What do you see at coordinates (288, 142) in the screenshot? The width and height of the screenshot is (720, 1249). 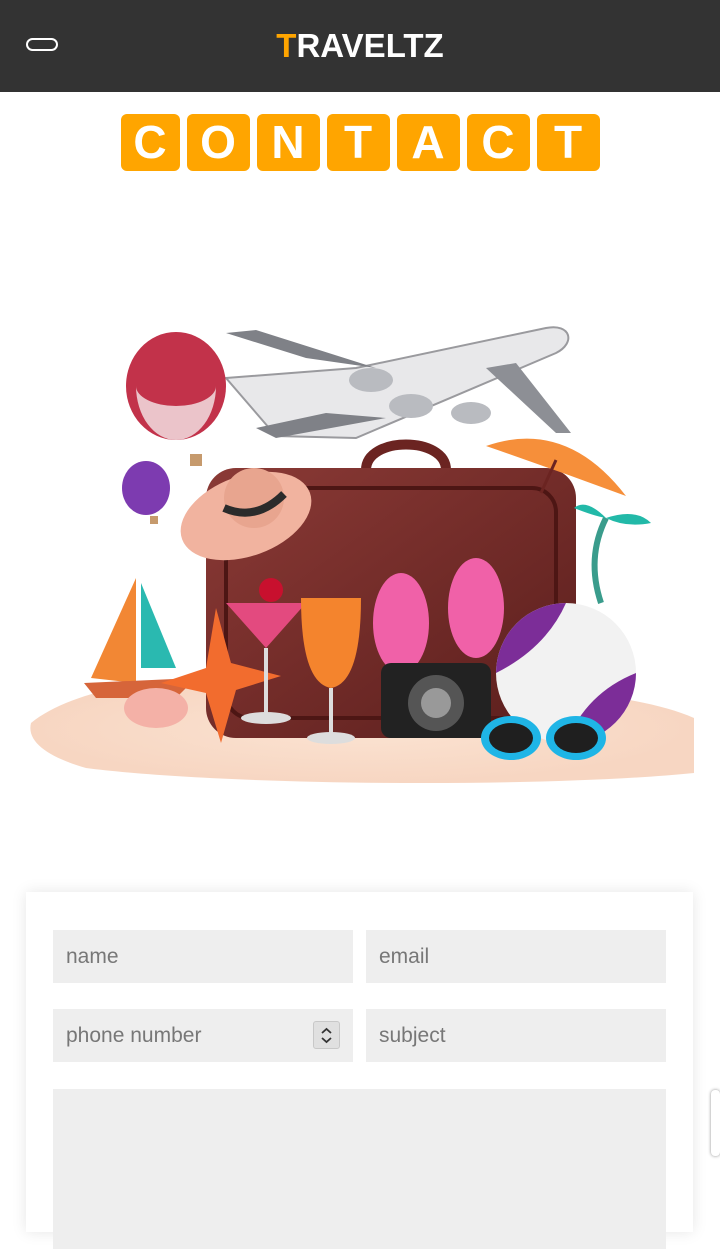 I see `heading-letter: N` at bounding box center [288, 142].